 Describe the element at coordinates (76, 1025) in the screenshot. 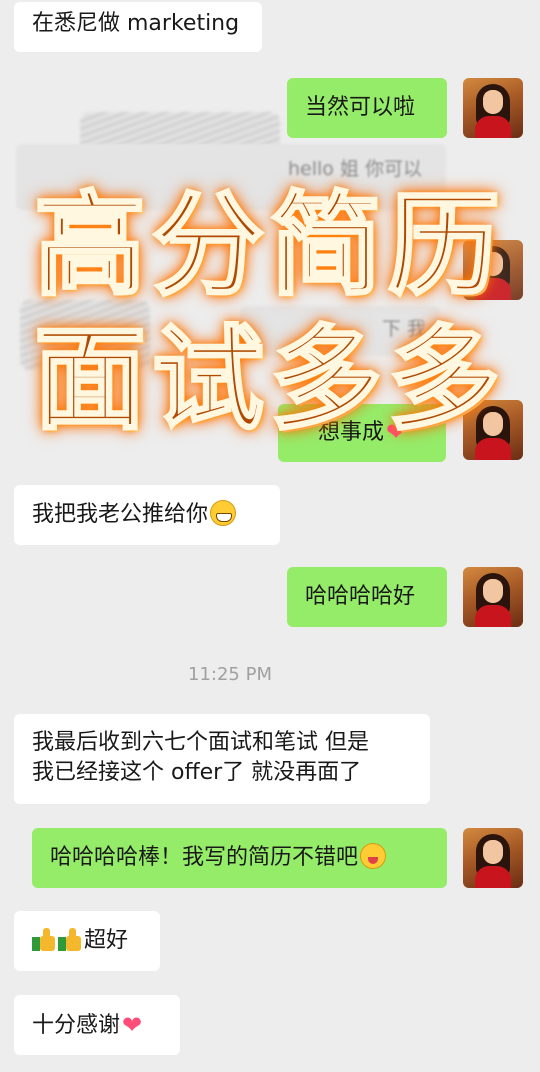

I see `message-text: 十分感谢` at that location.